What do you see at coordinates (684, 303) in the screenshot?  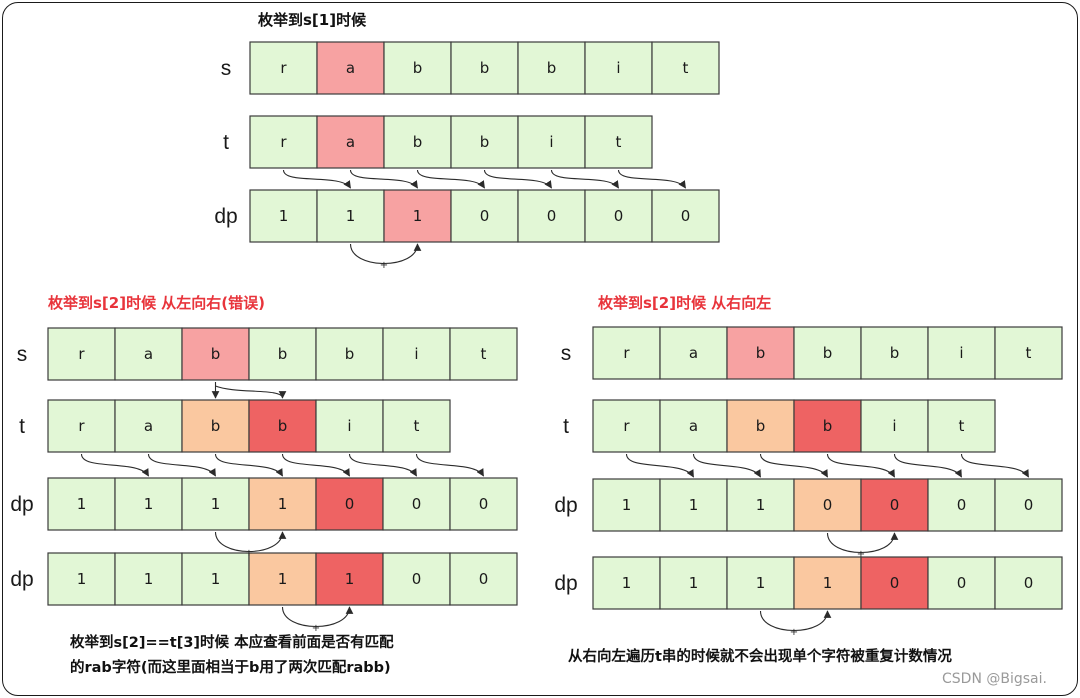 I see `panel-right-title: 枚举到s[2]时候 从右向左` at bounding box center [684, 303].